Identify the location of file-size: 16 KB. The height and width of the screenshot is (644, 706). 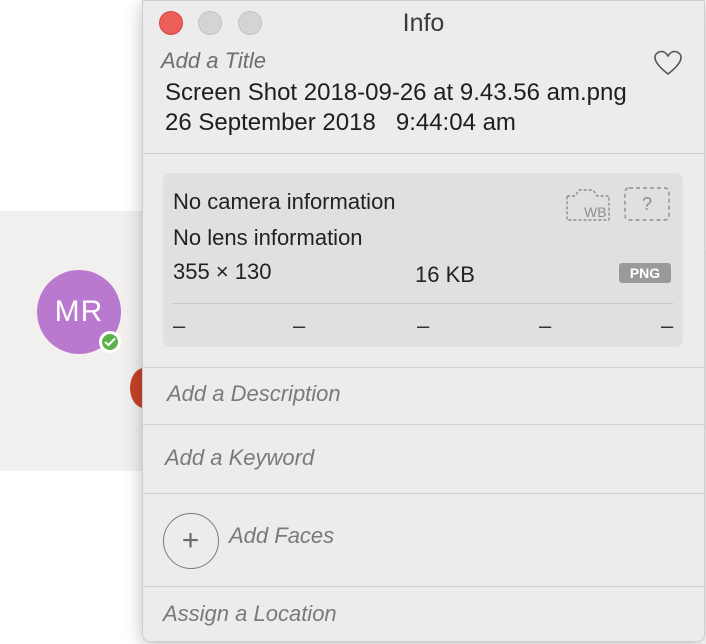
(445, 274).